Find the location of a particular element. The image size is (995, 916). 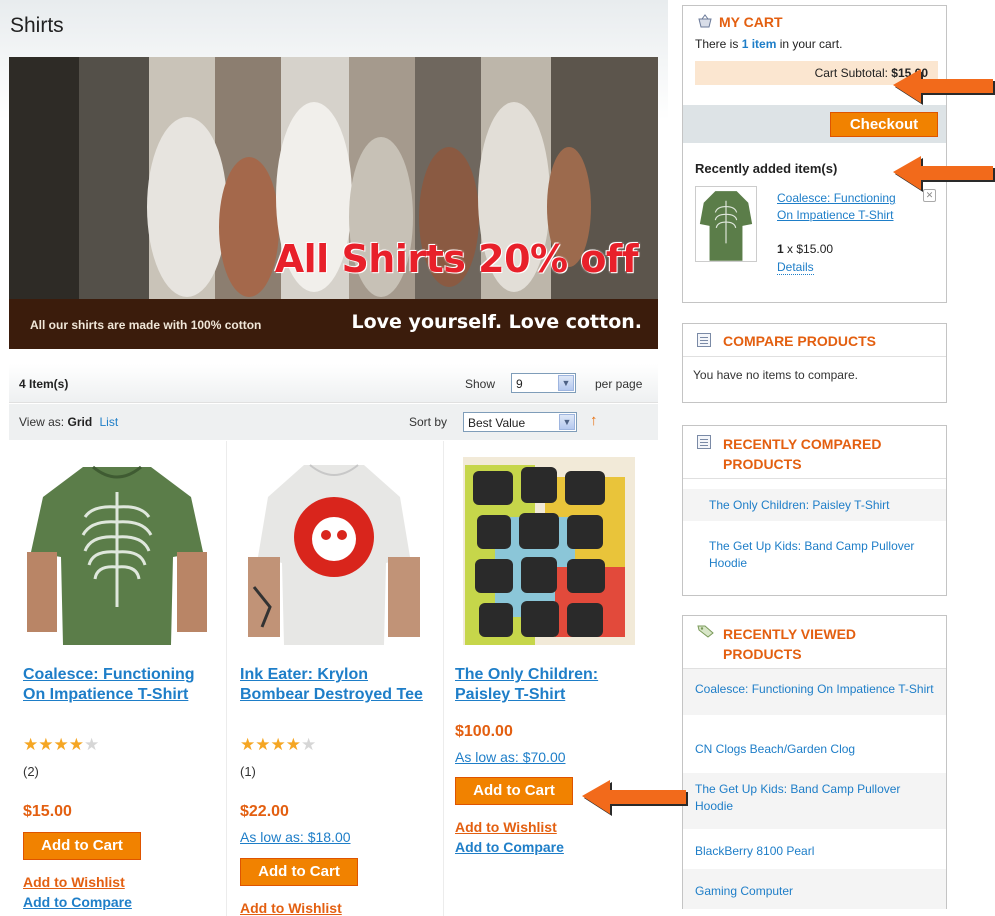

per-page-label: per page is located at coordinates (619, 384).